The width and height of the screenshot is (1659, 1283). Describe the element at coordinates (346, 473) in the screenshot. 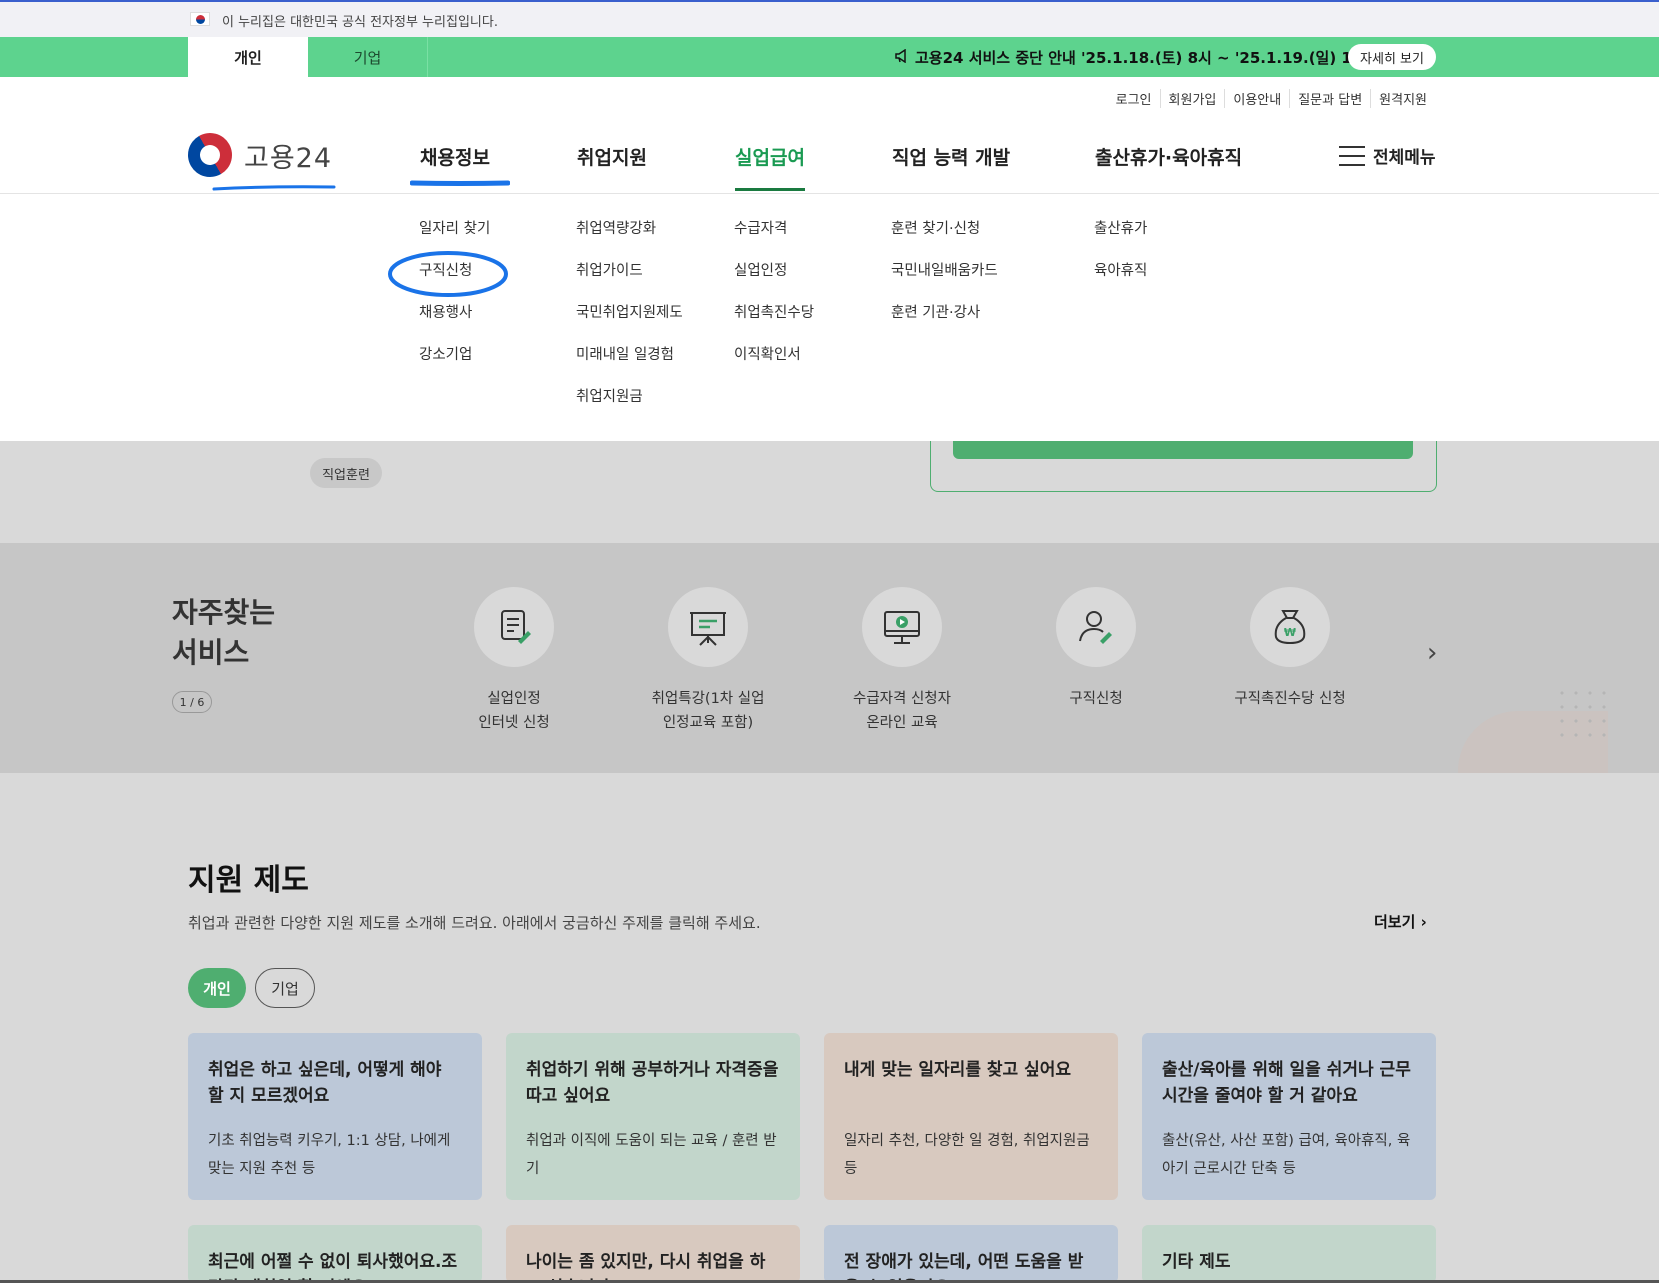

I see `keyword-chip: 직업훈련` at that location.